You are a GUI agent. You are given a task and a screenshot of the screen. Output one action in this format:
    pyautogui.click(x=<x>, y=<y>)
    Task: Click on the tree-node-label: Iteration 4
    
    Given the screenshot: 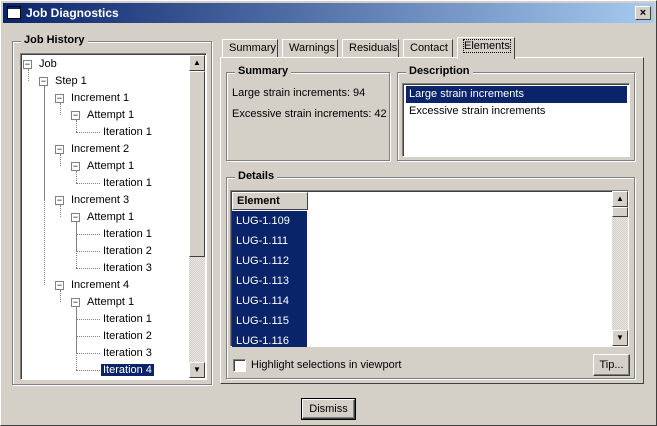 What is the action you would take?
    pyautogui.click(x=127, y=370)
    